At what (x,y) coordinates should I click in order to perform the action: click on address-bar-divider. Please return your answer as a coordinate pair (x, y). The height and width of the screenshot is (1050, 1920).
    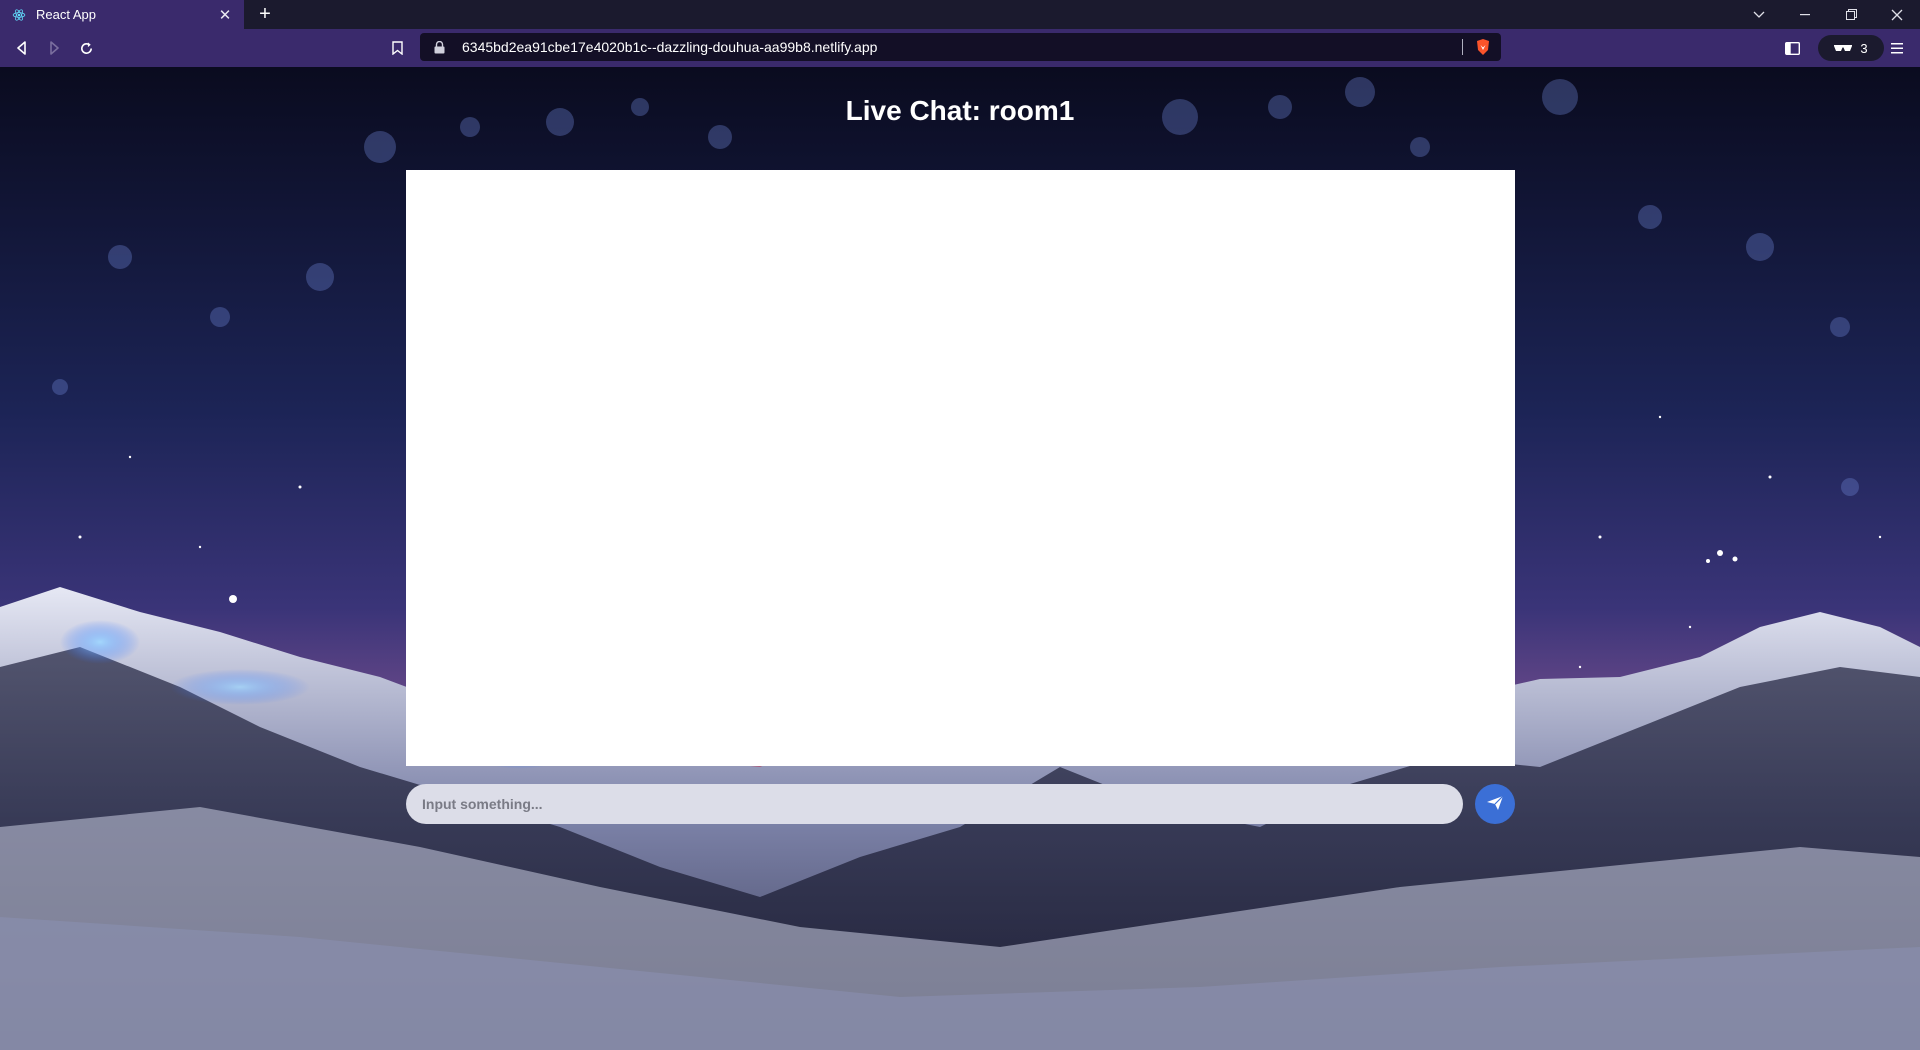
    Looking at the image, I should click on (1462, 47).